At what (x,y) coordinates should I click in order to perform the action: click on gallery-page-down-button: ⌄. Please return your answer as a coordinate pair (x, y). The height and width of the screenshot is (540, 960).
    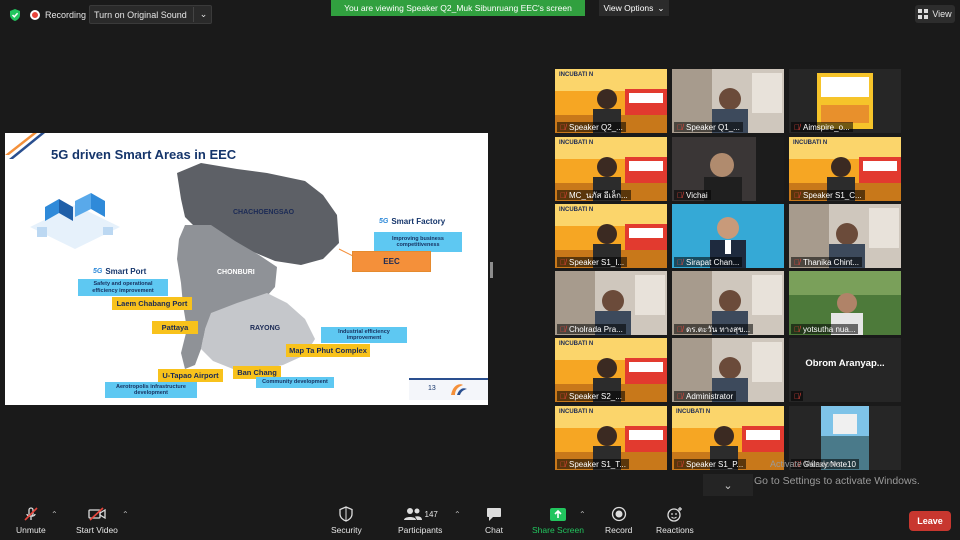
    Looking at the image, I should click on (728, 485).